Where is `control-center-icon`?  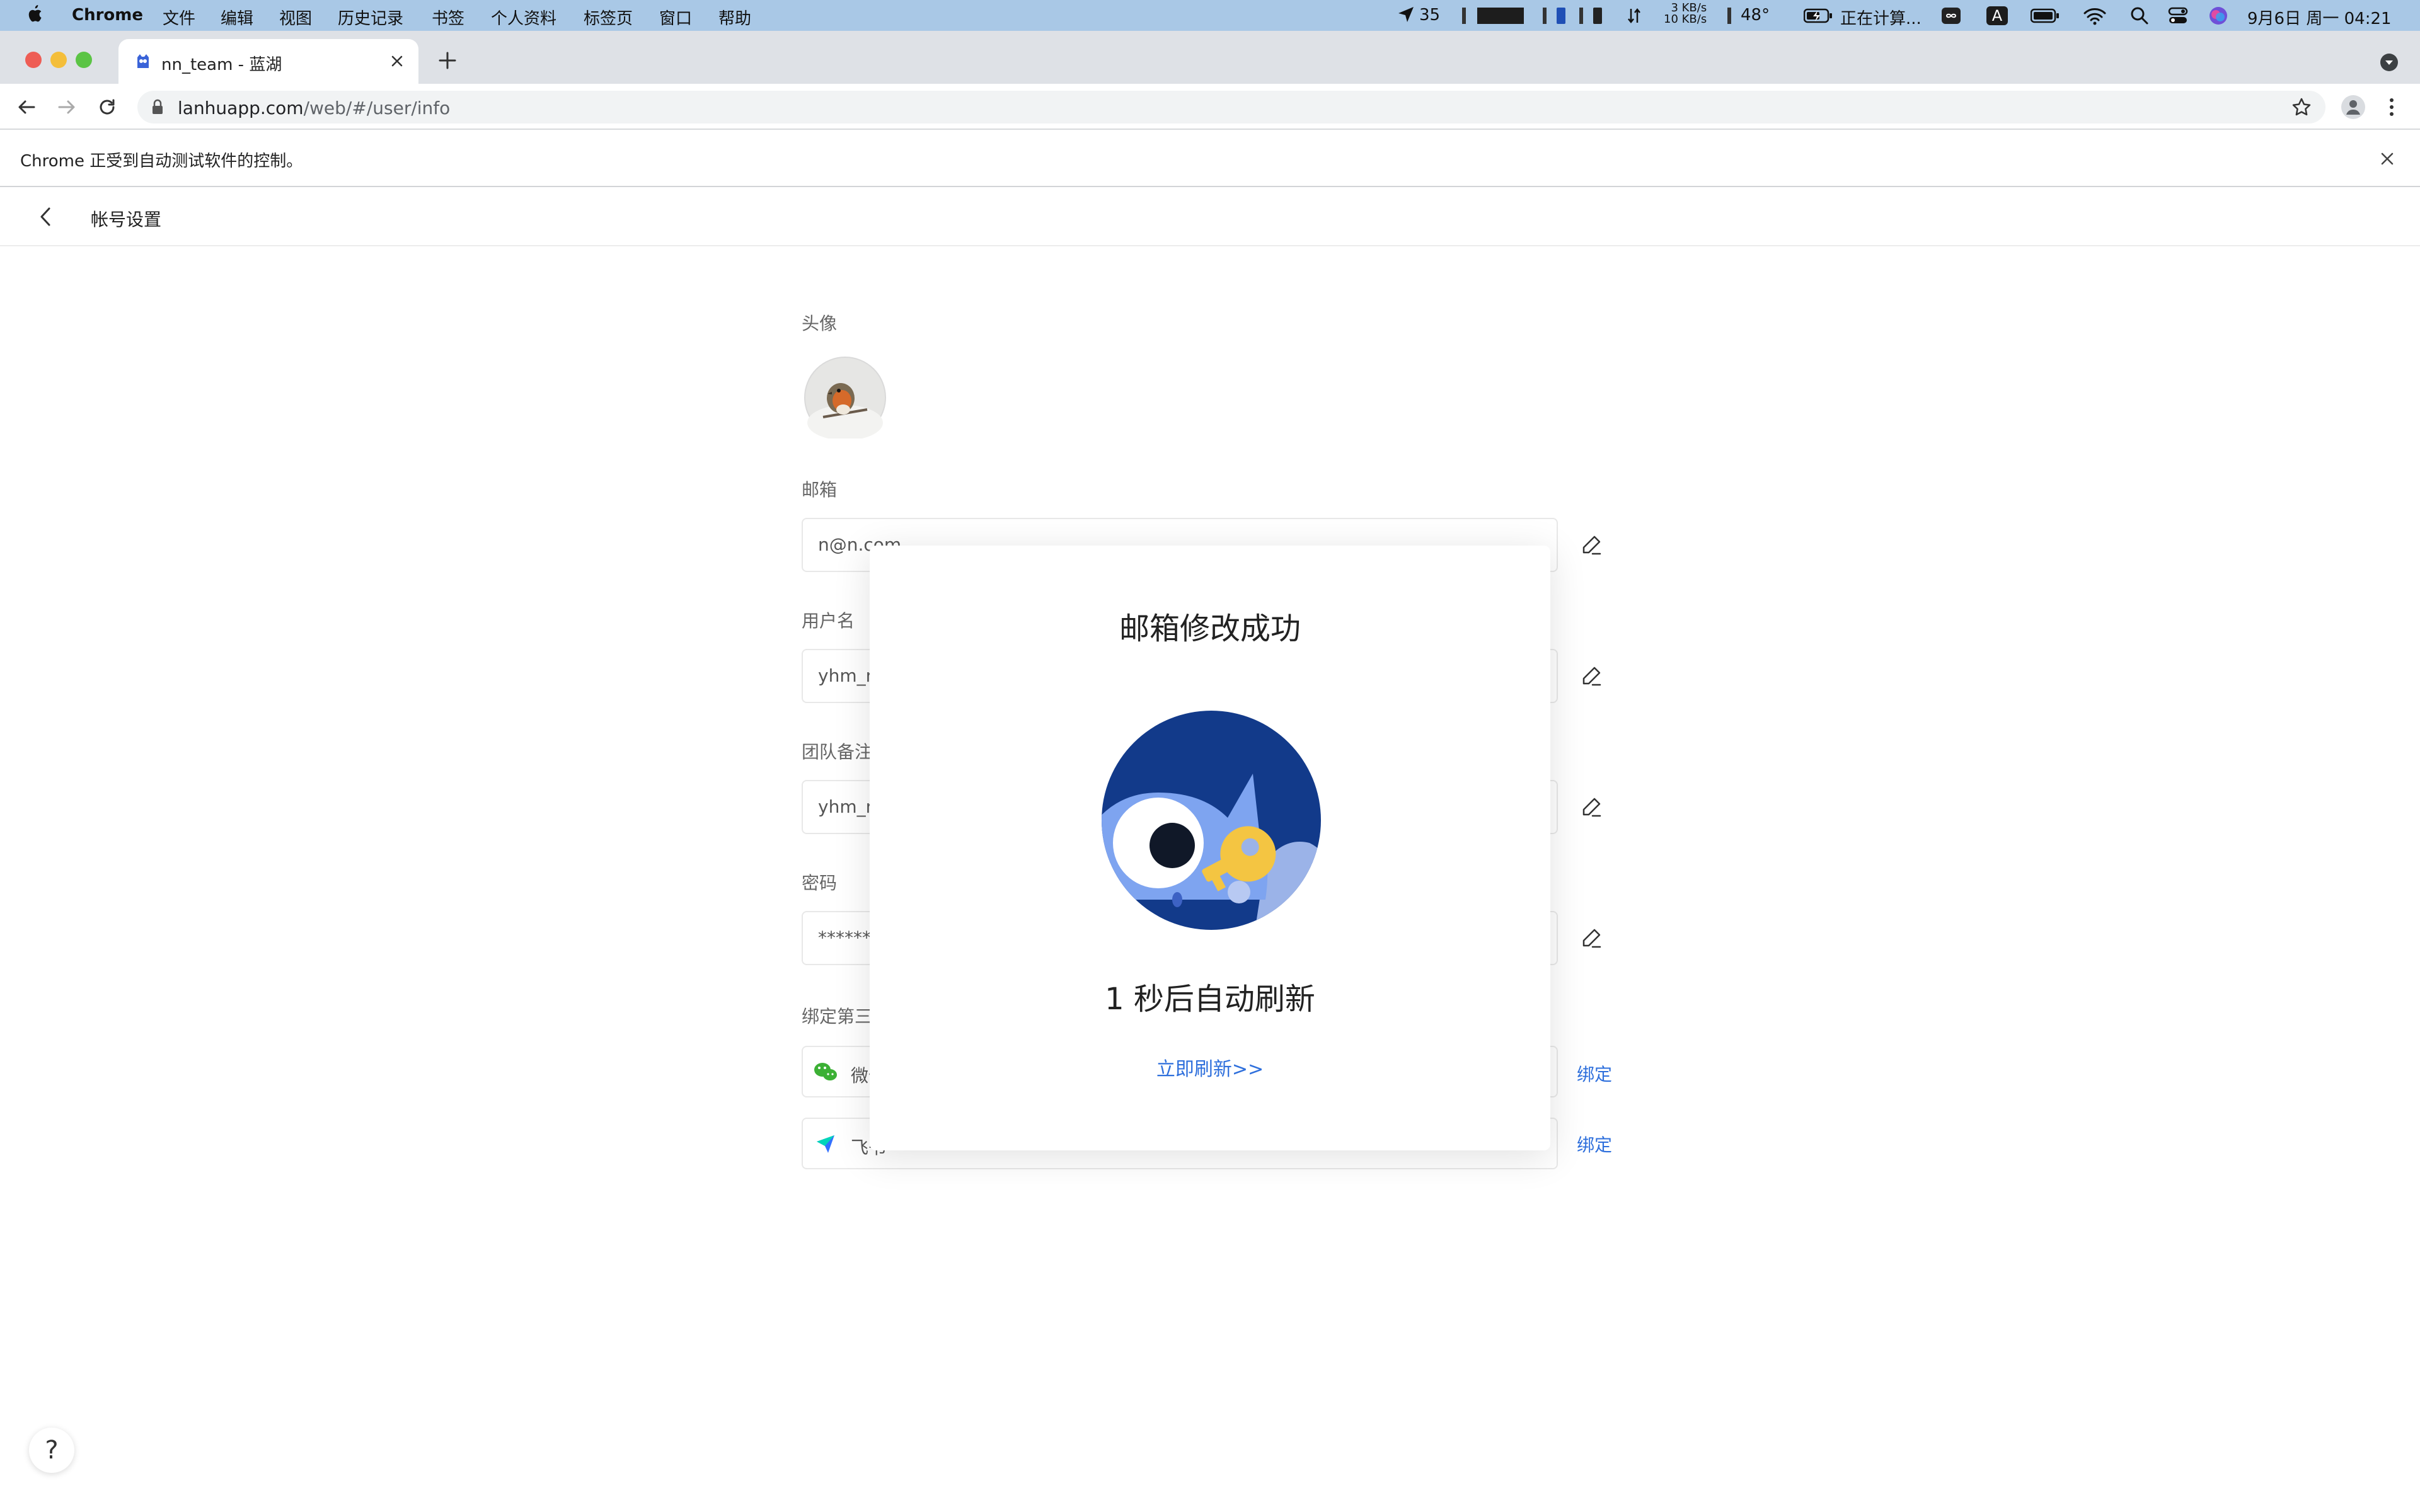 control-center-icon is located at coordinates (2178, 15).